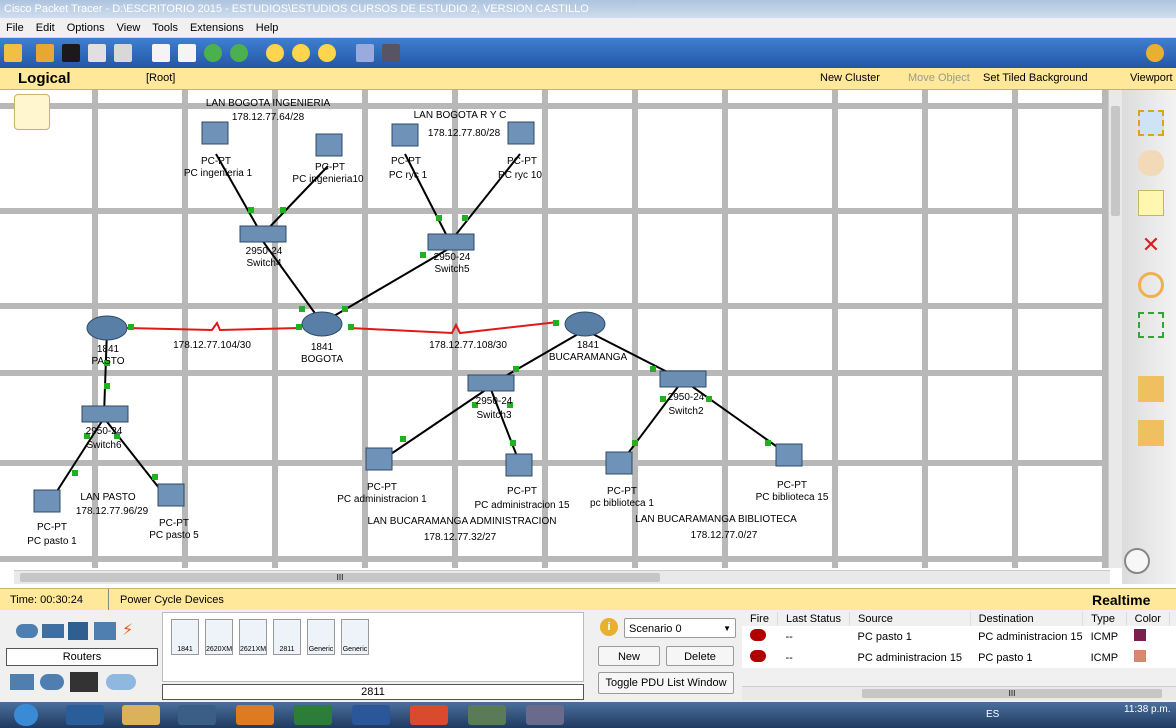 Image resolution: width=1176 pixels, height=728 pixels. I want to click on end-devices-category-icon, so click(22, 682).